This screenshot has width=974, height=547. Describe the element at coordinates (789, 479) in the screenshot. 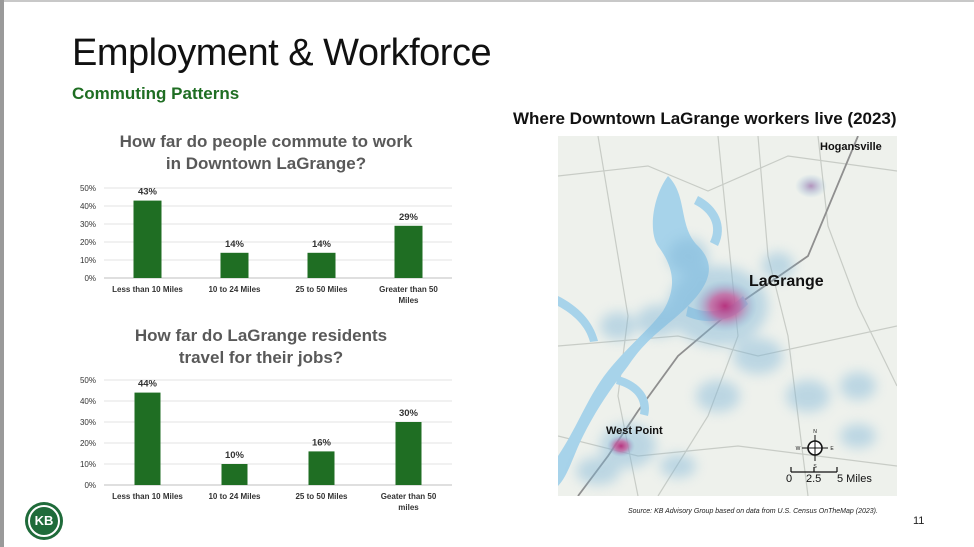

I see `scale-label-zero: 0` at that location.